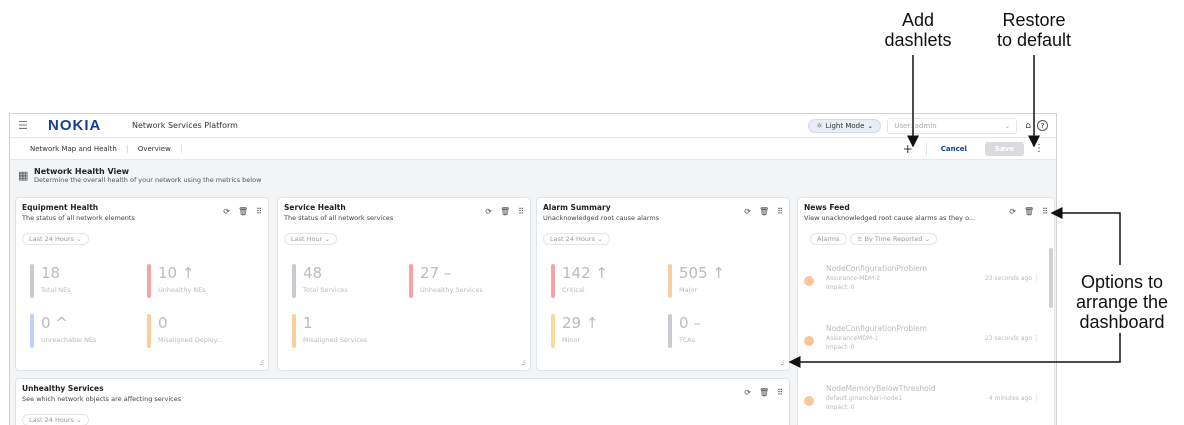 The height and width of the screenshot is (425, 1184). Describe the element at coordinates (894, 239) in the screenshot. I see `sort-filter: ≡ By Time Reported ⌄` at that location.